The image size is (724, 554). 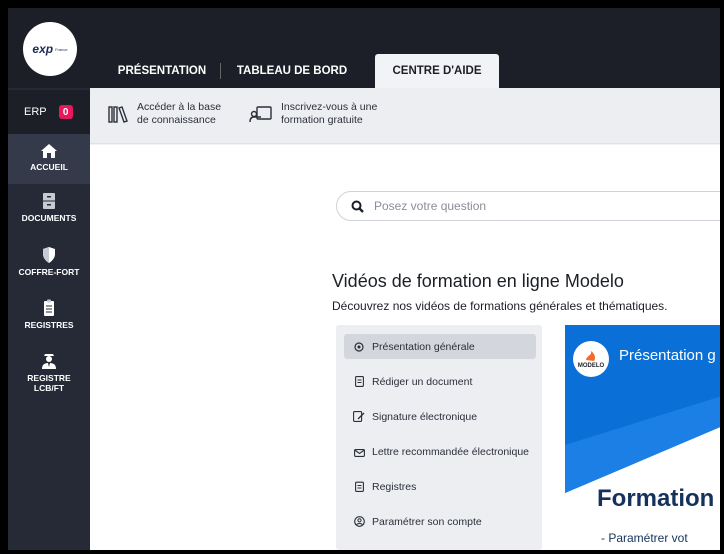 What do you see at coordinates (528, 206) in the screenshot?
I see `help-search-box: Posez votre question` at bounding box center [528, 206].